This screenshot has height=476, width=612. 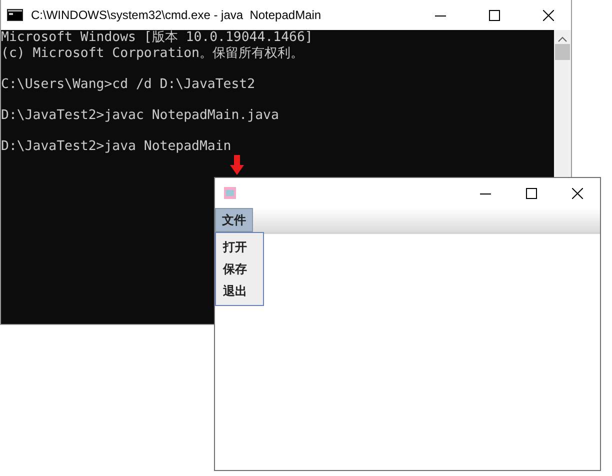 What do you see at coordinates (157, 38) in the screenshot?
I see `console-line: Microsoft Windows [版本 10.0.19044.1466]` at bounding box center [157, 38].